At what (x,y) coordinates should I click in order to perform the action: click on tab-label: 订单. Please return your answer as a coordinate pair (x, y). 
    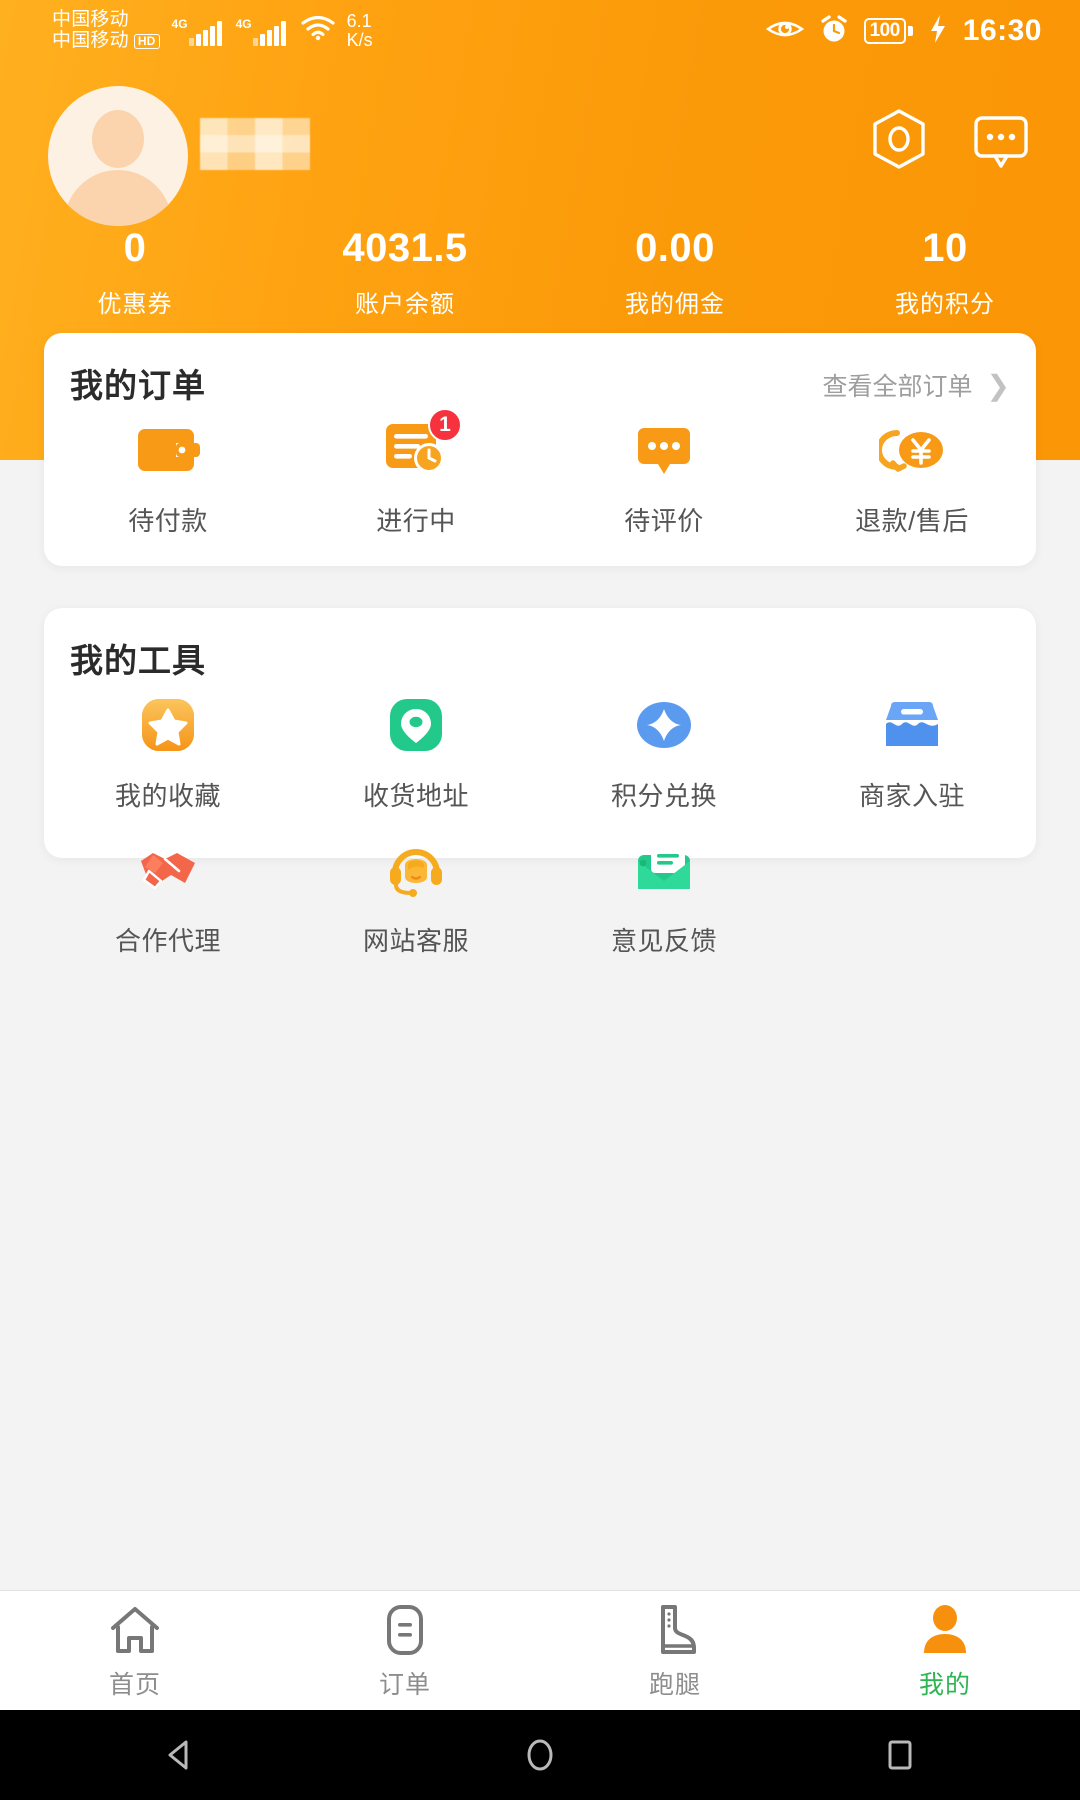
    Looking at the image, I should click on (404, 1685).